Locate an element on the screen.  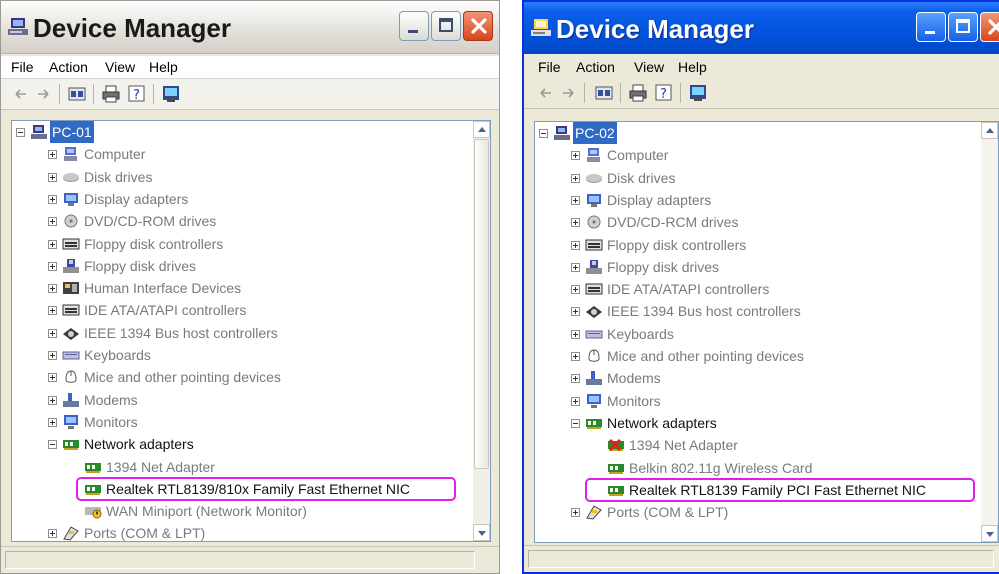
node-label: Network adapters is located at coordinates (139, 444).